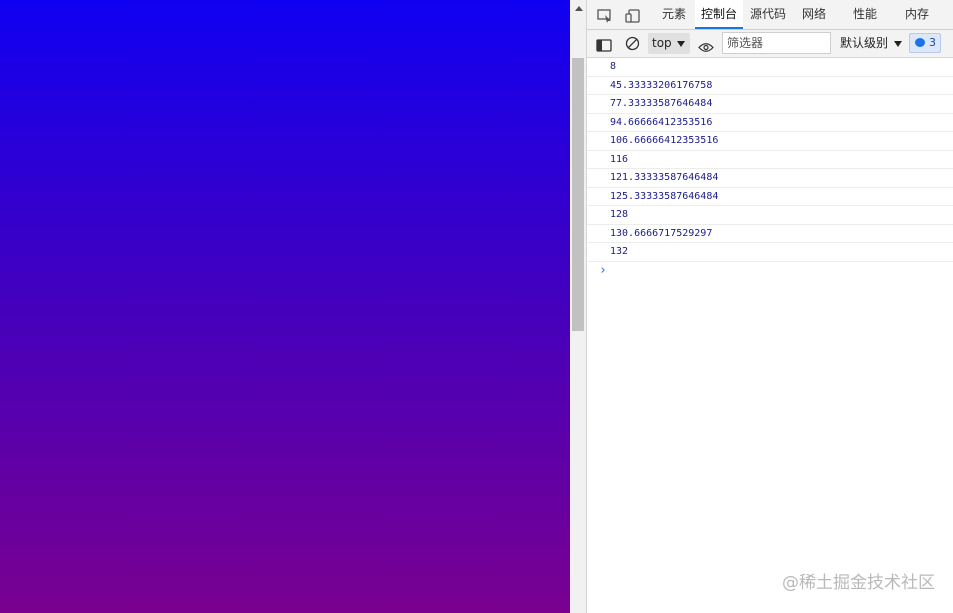 This screenshot has height=613, width=953. I want to click on devtools-tab-bar: 元素 控制台 源代码 网络 性能 内存, so click(770, 15).